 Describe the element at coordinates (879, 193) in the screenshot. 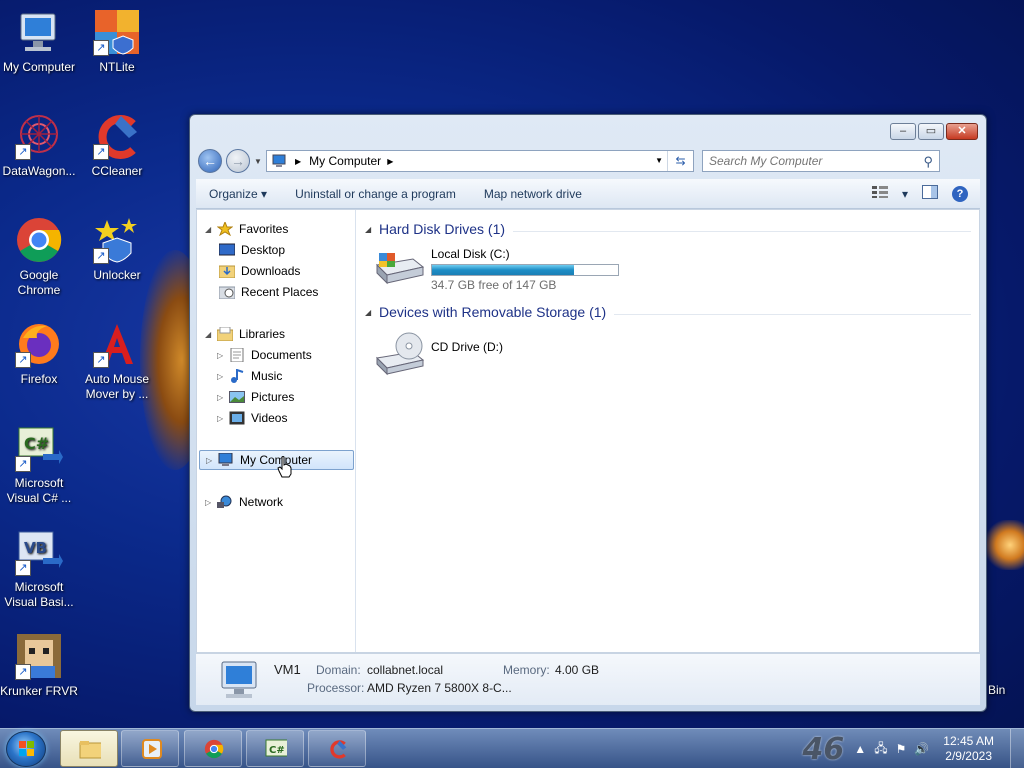

I see `change-view-icon` at that location.